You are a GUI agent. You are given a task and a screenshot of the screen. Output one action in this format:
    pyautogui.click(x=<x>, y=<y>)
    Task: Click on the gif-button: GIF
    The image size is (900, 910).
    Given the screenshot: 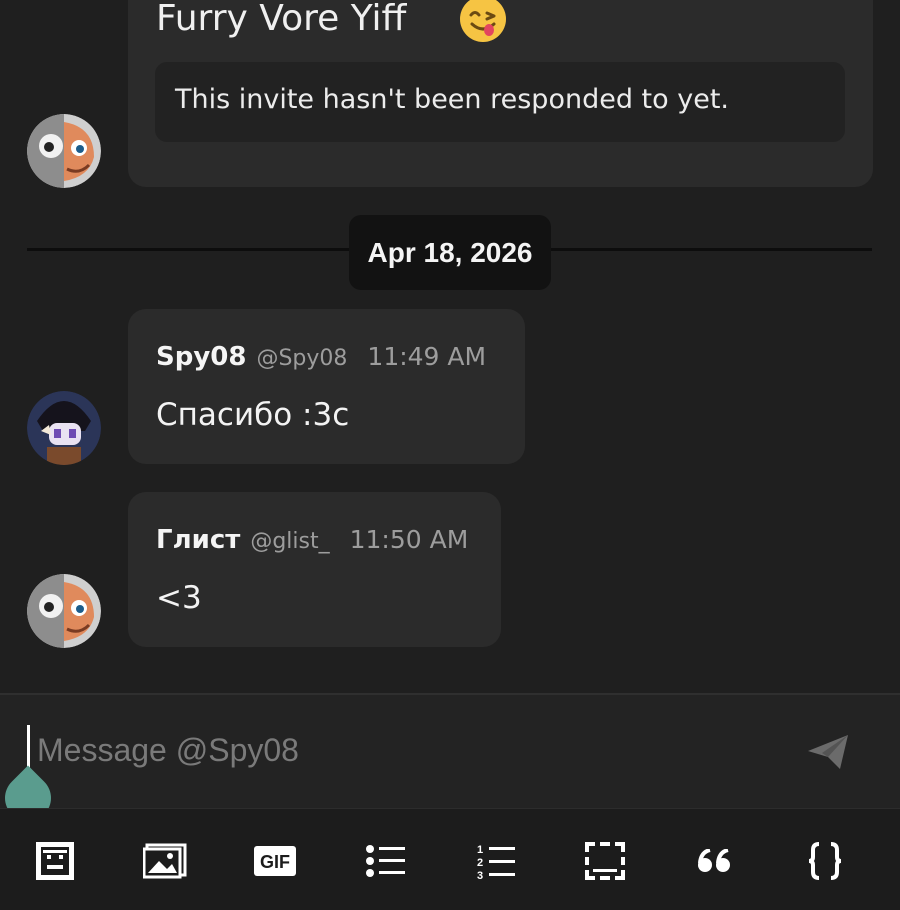 What is the action you would take?
    pyautogui.click(x=275, y=861)
    